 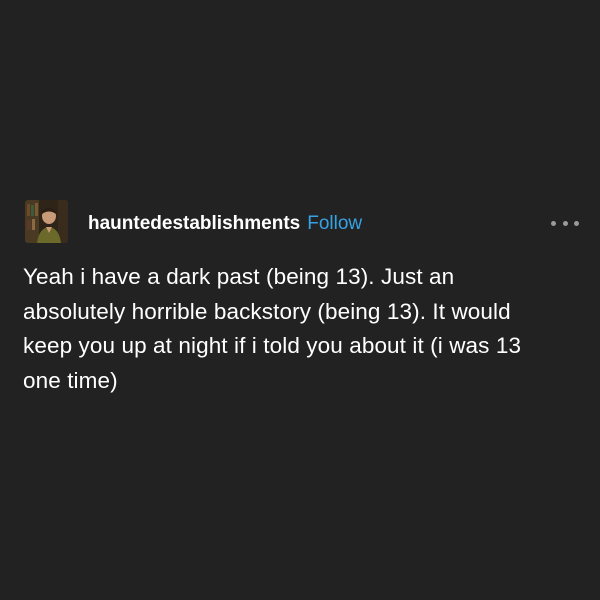 I want to click on avatar, so click(x=46, y=221).